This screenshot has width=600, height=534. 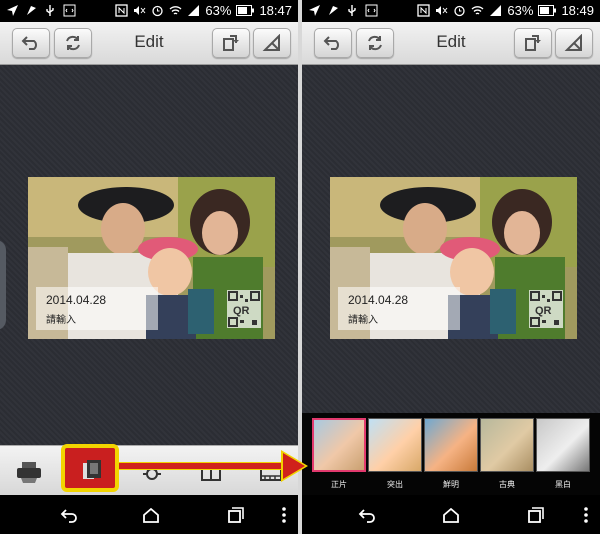 What do you see at coordinates (201, 466) in the screenshot?
I see `annotation-arrow` at bounding box center [201, 466].